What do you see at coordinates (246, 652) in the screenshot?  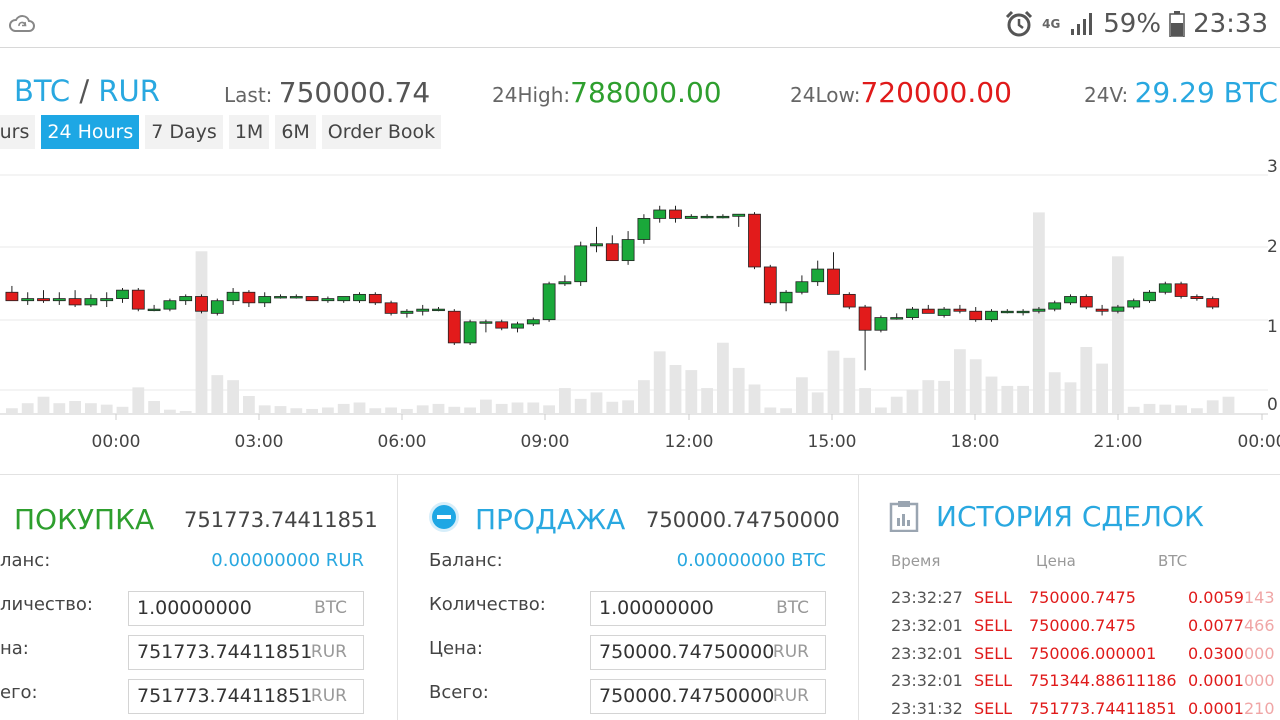 I see `buy-price-field: 751773.74411851 RUR` at bounding box center [246, 652].